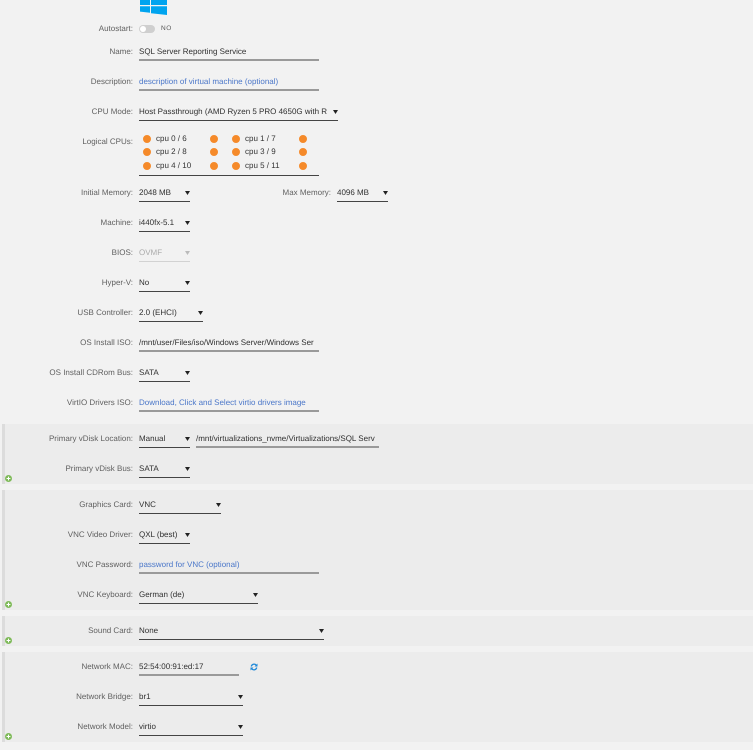 The height and width of the screenshot is (750, 753). I want to click on cpu-mode-label: CPU Mode:, so click(112, 112).